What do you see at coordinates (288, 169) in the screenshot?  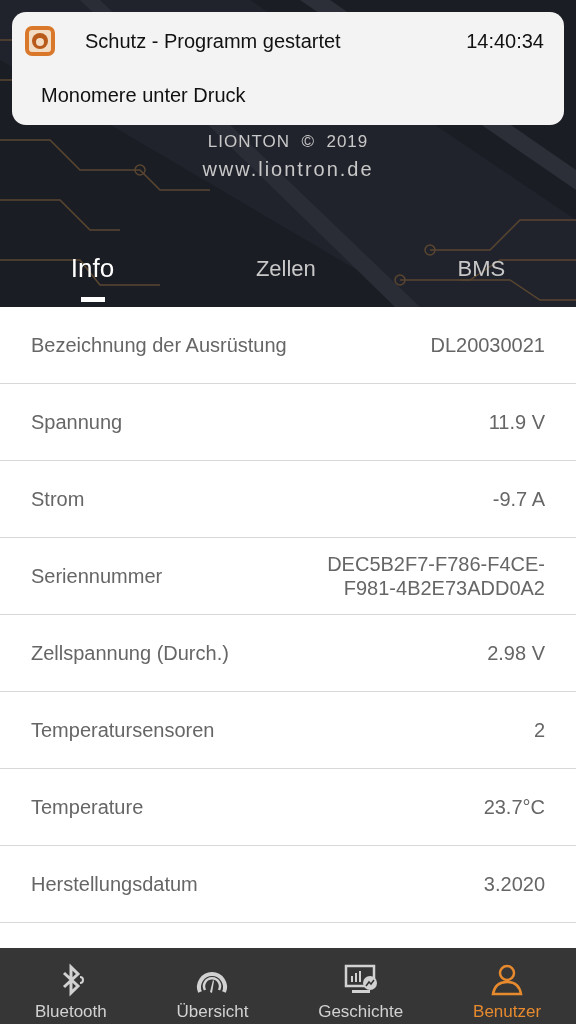 I see `website-text: www.liontron.de` at bounding box center [288, 169].